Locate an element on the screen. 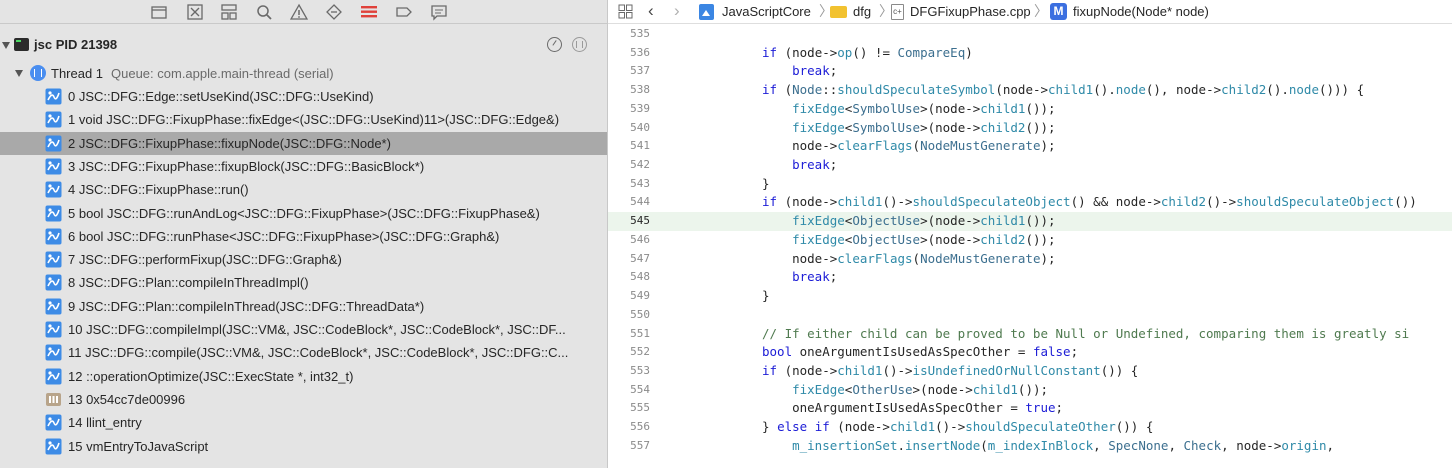 The image size is (1452, 468). line-number: 543 is located at coordinates (629, 184).